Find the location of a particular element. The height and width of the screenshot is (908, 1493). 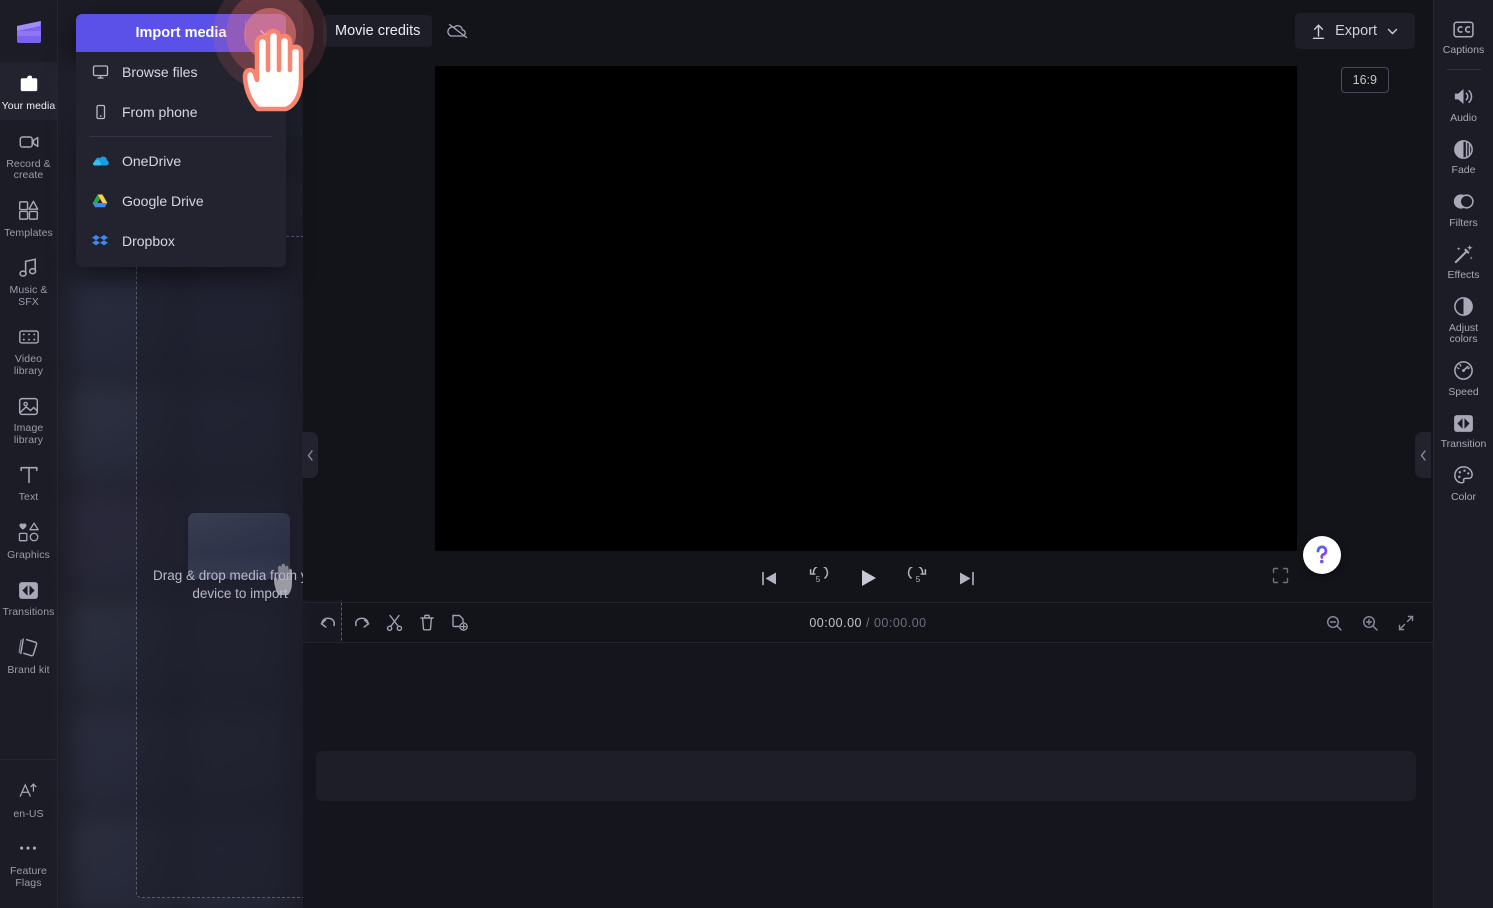

right-panel-item-label: Transition is located at coordinates (1463, 444).